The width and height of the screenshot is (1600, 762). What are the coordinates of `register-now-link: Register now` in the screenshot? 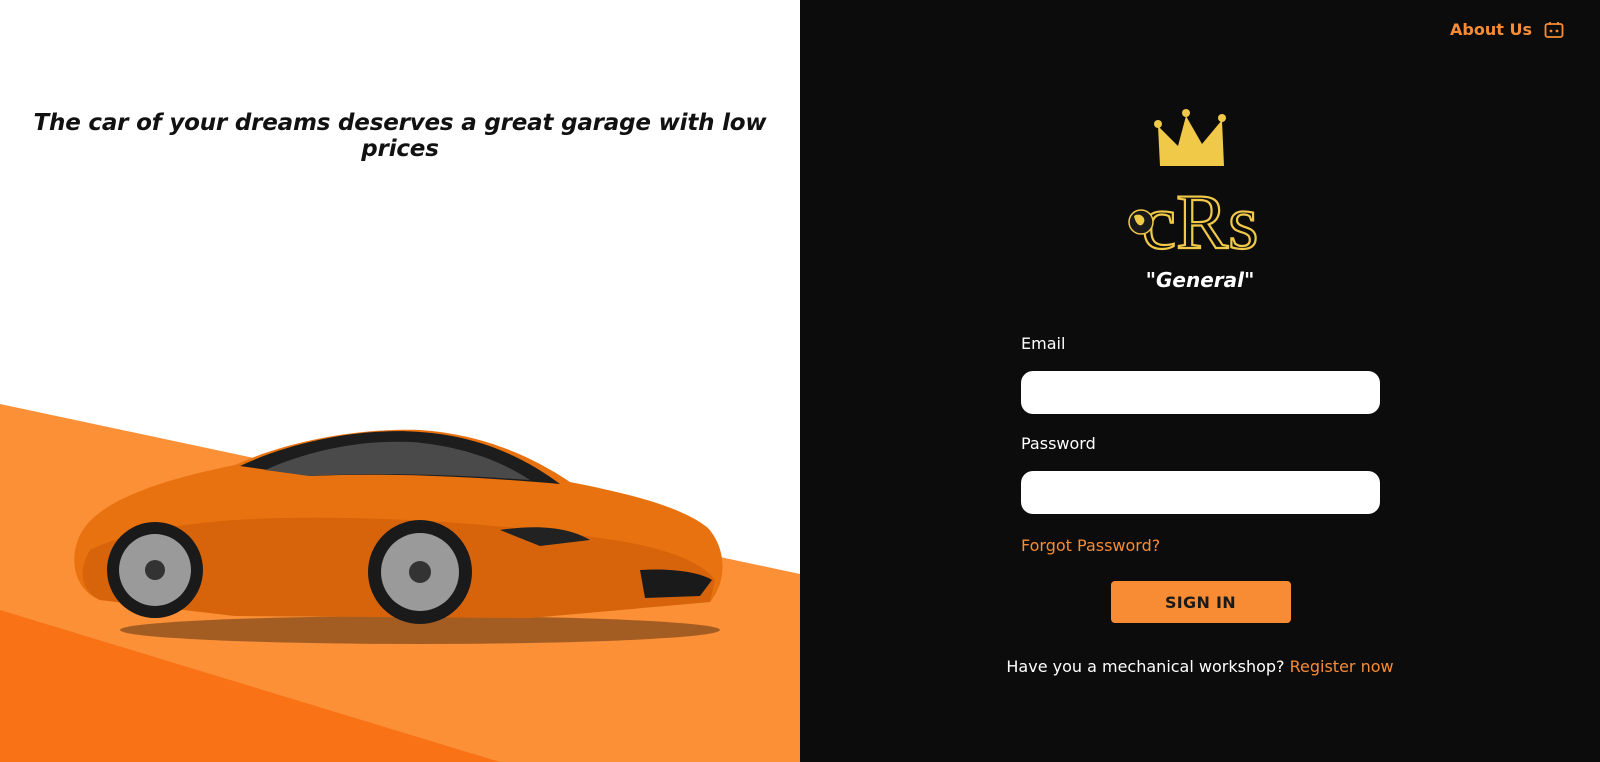 It's located at (1342, 666).